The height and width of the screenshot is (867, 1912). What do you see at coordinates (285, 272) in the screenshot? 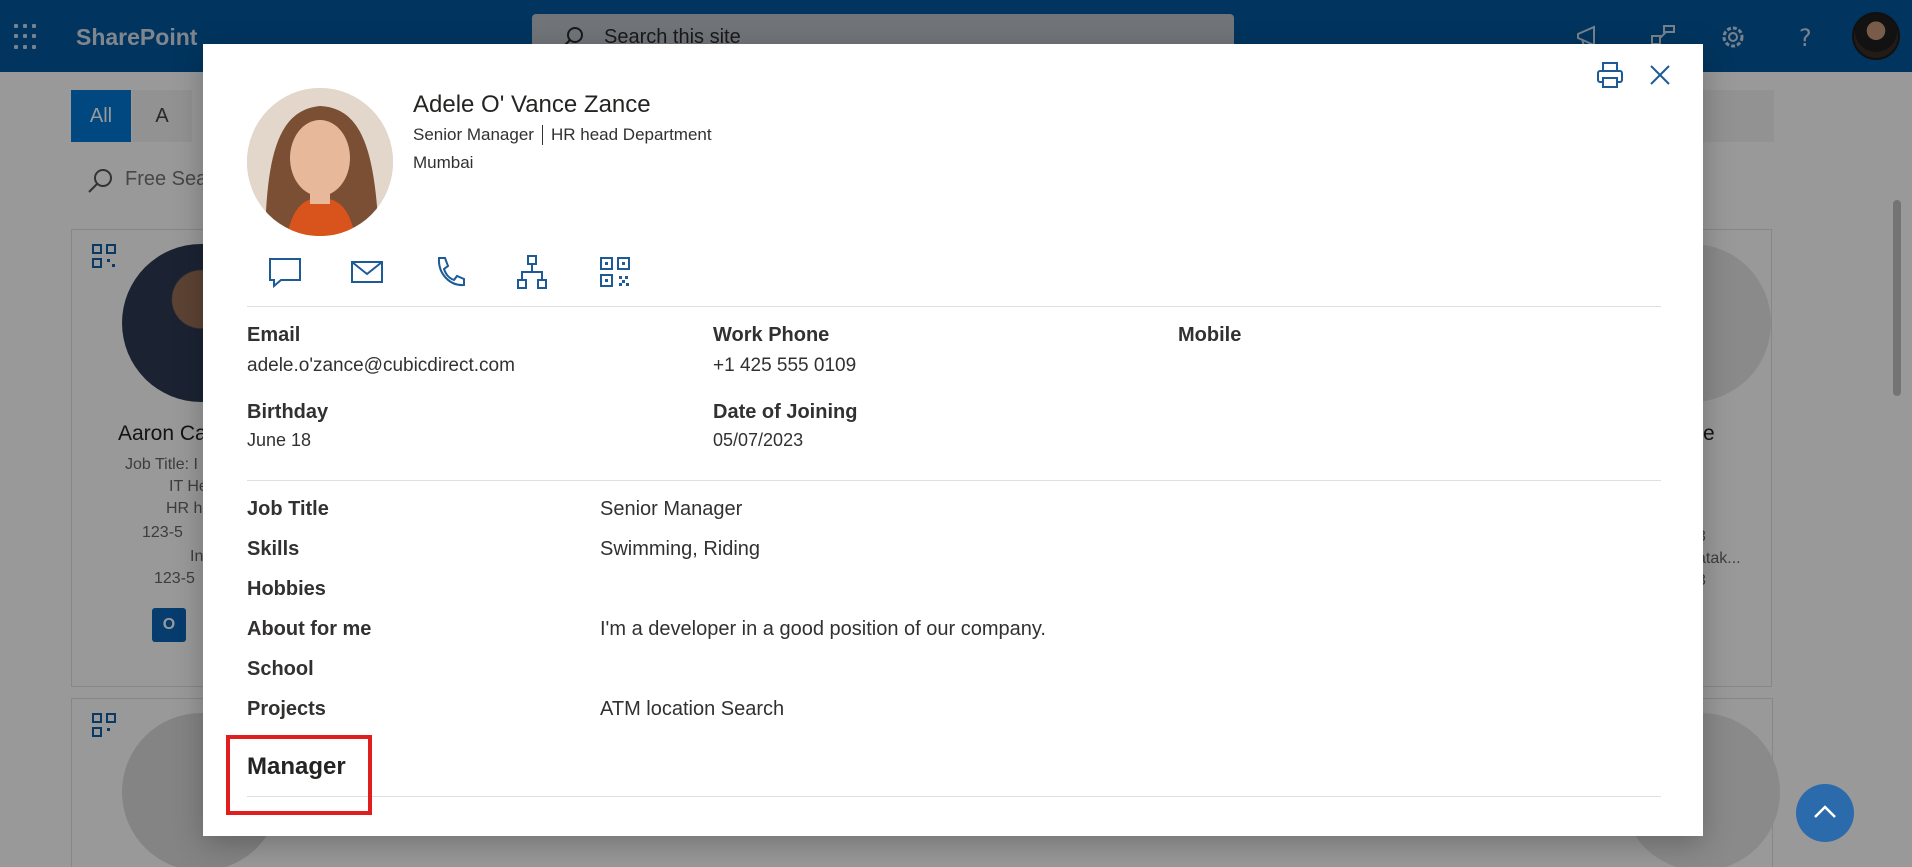
I see `chat-icon` at bounding box center [285, 272].